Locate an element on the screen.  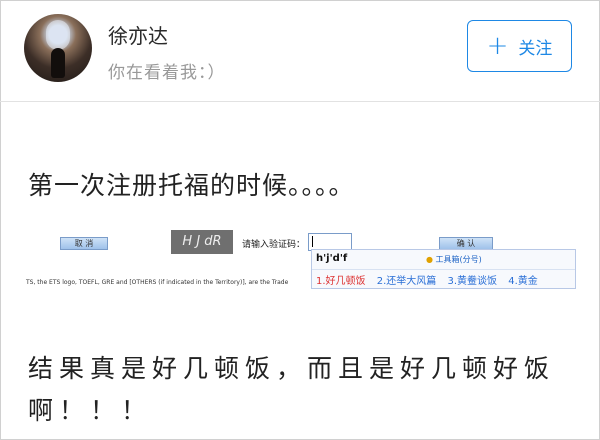
avatar-light is located at coordinates (58, 35).